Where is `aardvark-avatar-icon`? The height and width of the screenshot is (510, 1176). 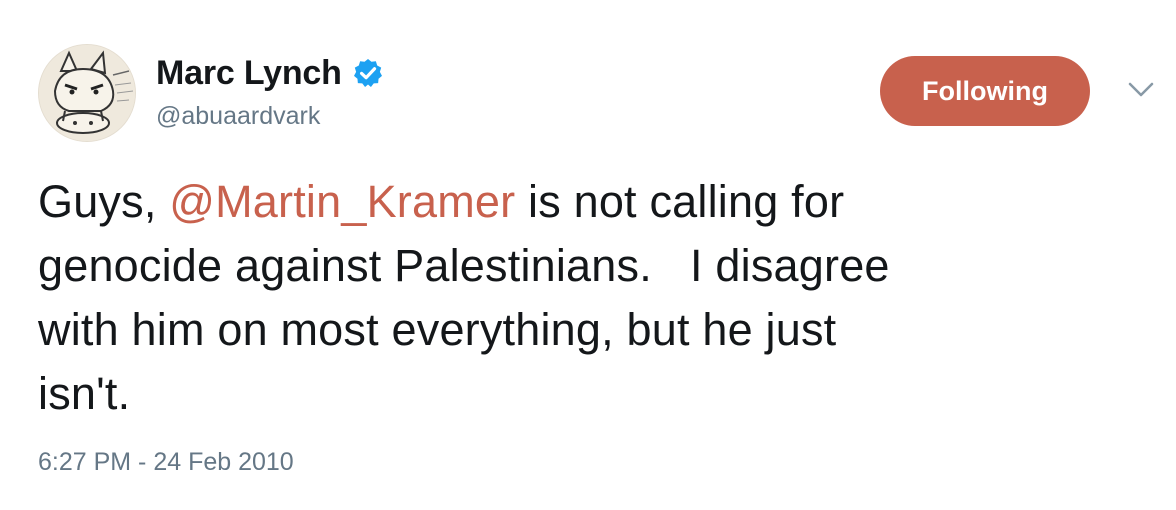 aardvark-avatar-icon is located at coordinates (87, 93).